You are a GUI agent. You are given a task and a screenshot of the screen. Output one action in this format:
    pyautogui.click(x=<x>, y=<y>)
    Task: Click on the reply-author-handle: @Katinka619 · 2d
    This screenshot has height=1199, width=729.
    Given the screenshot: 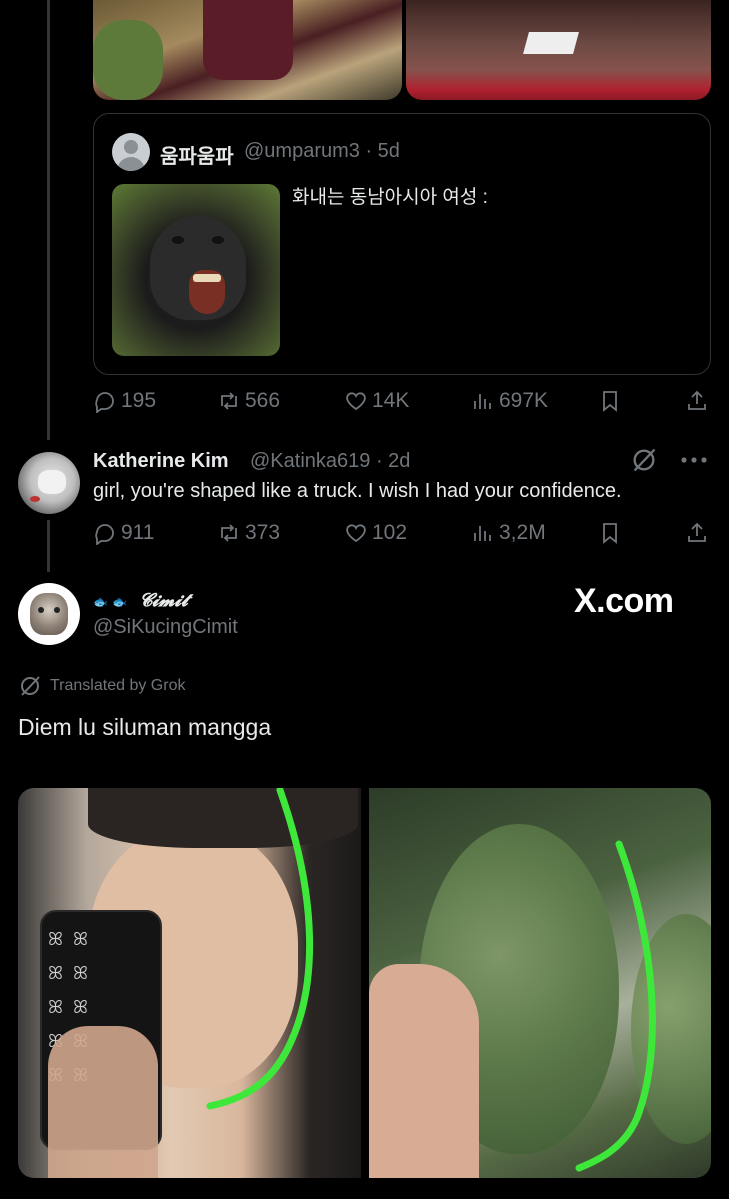 What is the action you would take?
    pyautogui.click(x=330, y=461)
    